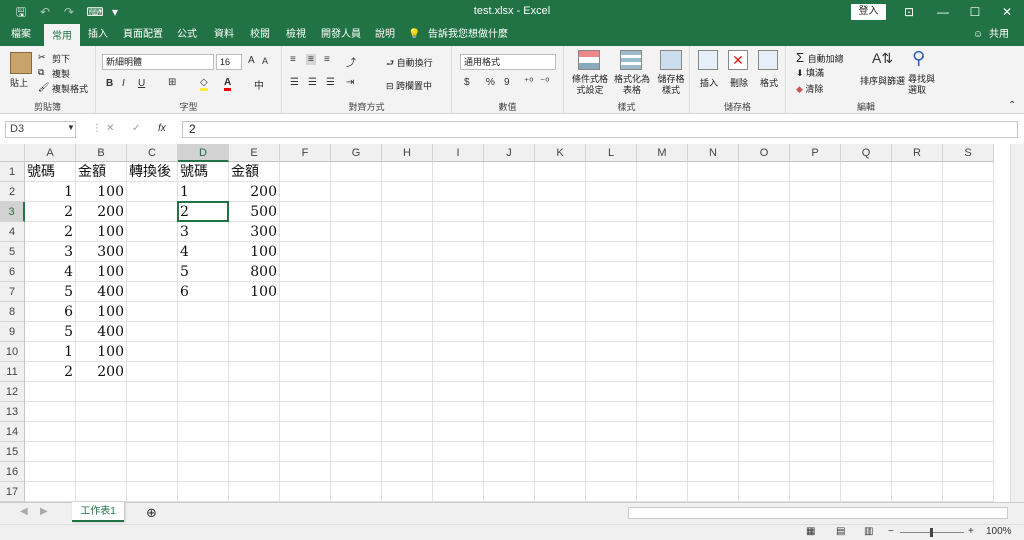  What do you see at coordinates (311, 59) in the screenshot?
I see `align-middle-icon: ≡` at bounding box center [311, 59].